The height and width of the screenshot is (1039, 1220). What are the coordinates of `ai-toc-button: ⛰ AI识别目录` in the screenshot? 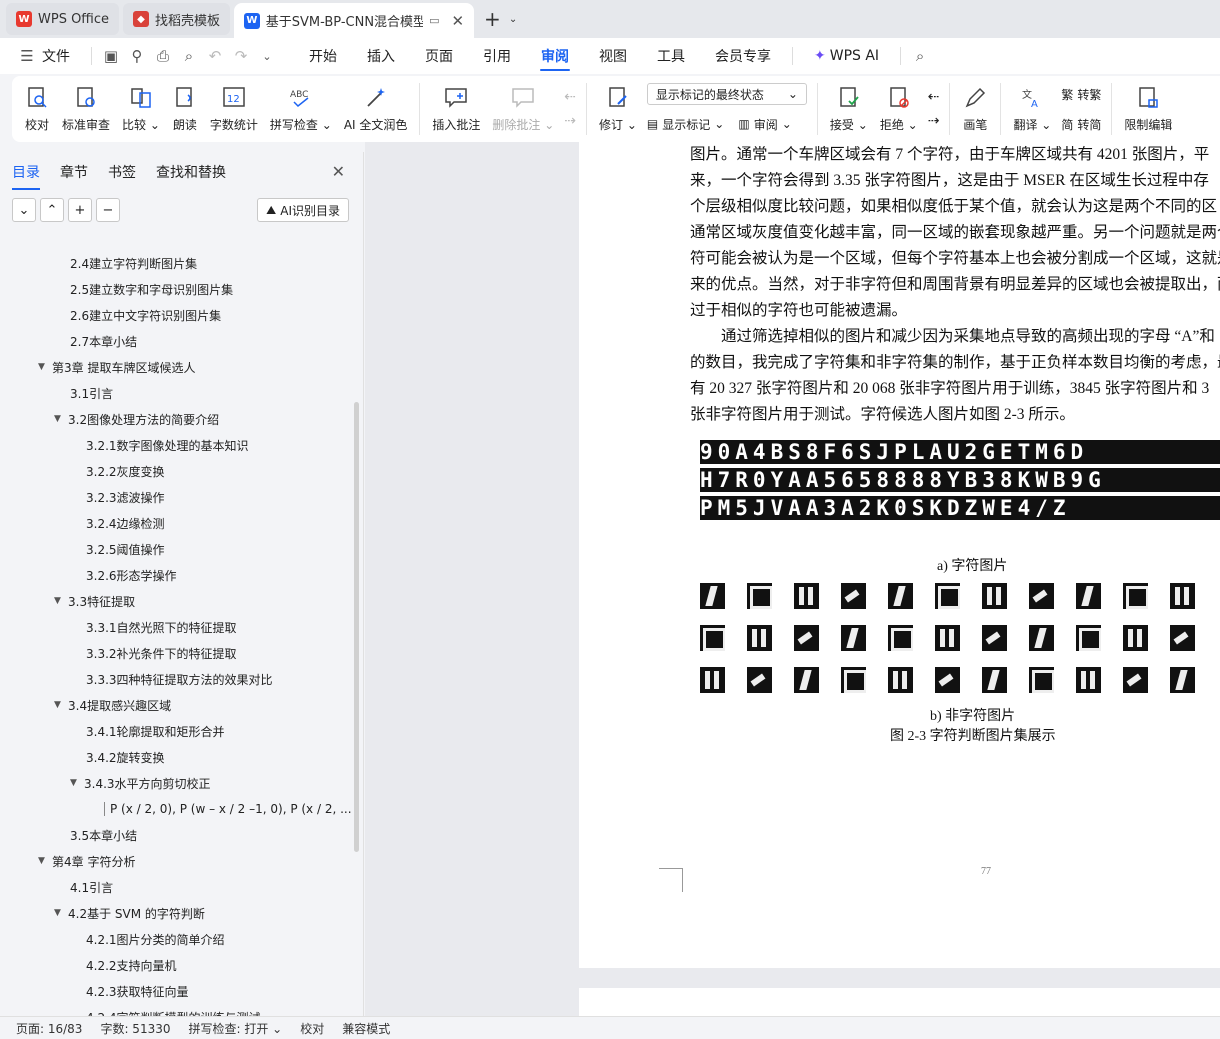 It's located at (303, 210).